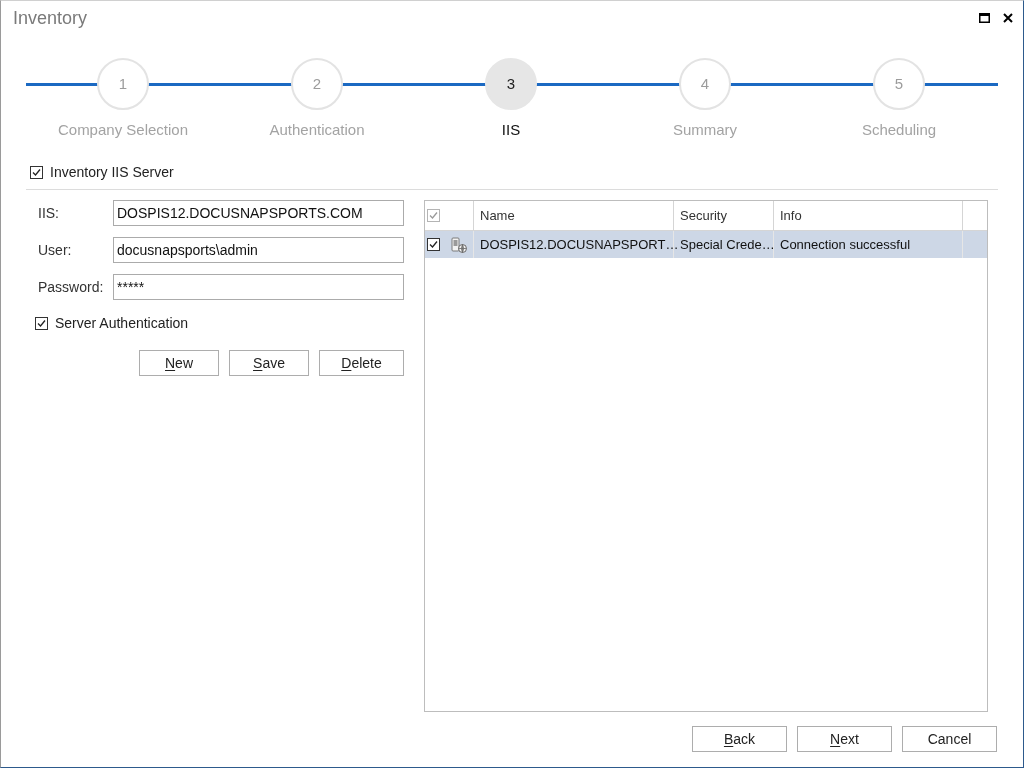  Describe the element at coordinates (361, 363) in the screenshot. I see `form-button: Delete` at that location.